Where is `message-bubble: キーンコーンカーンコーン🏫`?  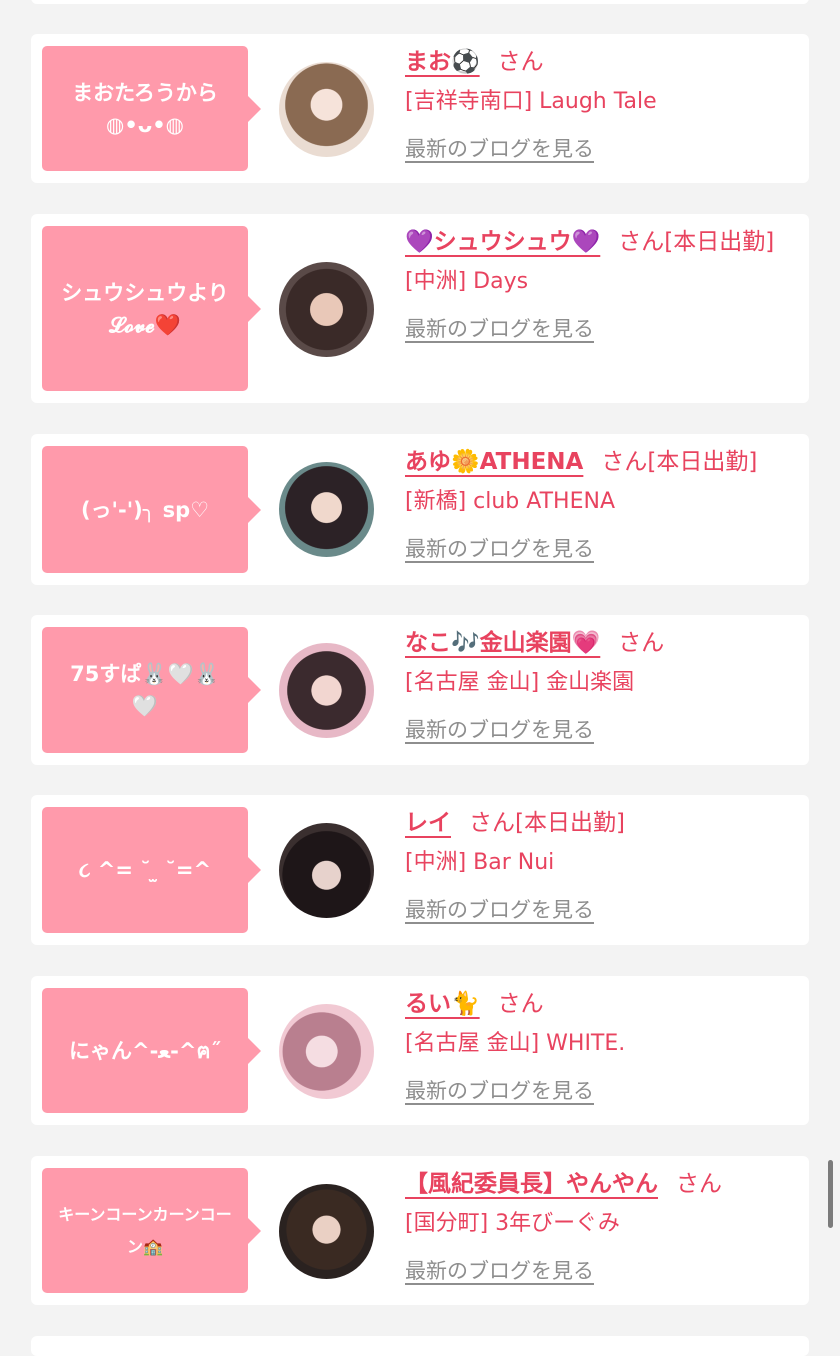 message-bubble: キーンコーンカーンコーン🏫 is located at coordinates (151, 1230).